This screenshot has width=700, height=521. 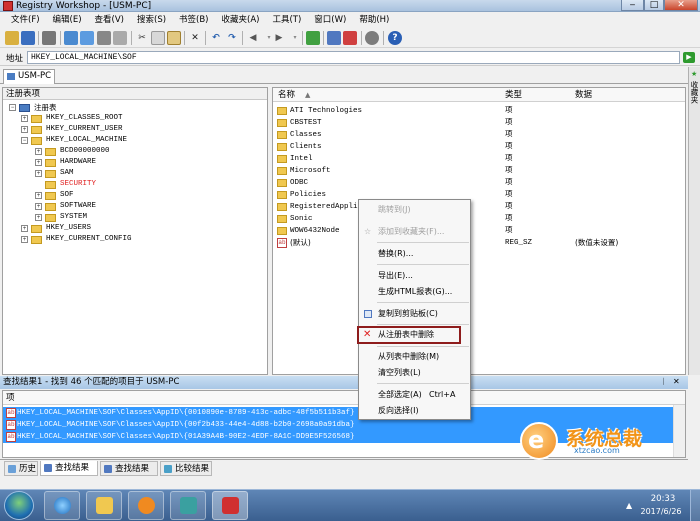 I want to click on tab-find-results-1: 查找结果 1, so click(x=69, y=474).